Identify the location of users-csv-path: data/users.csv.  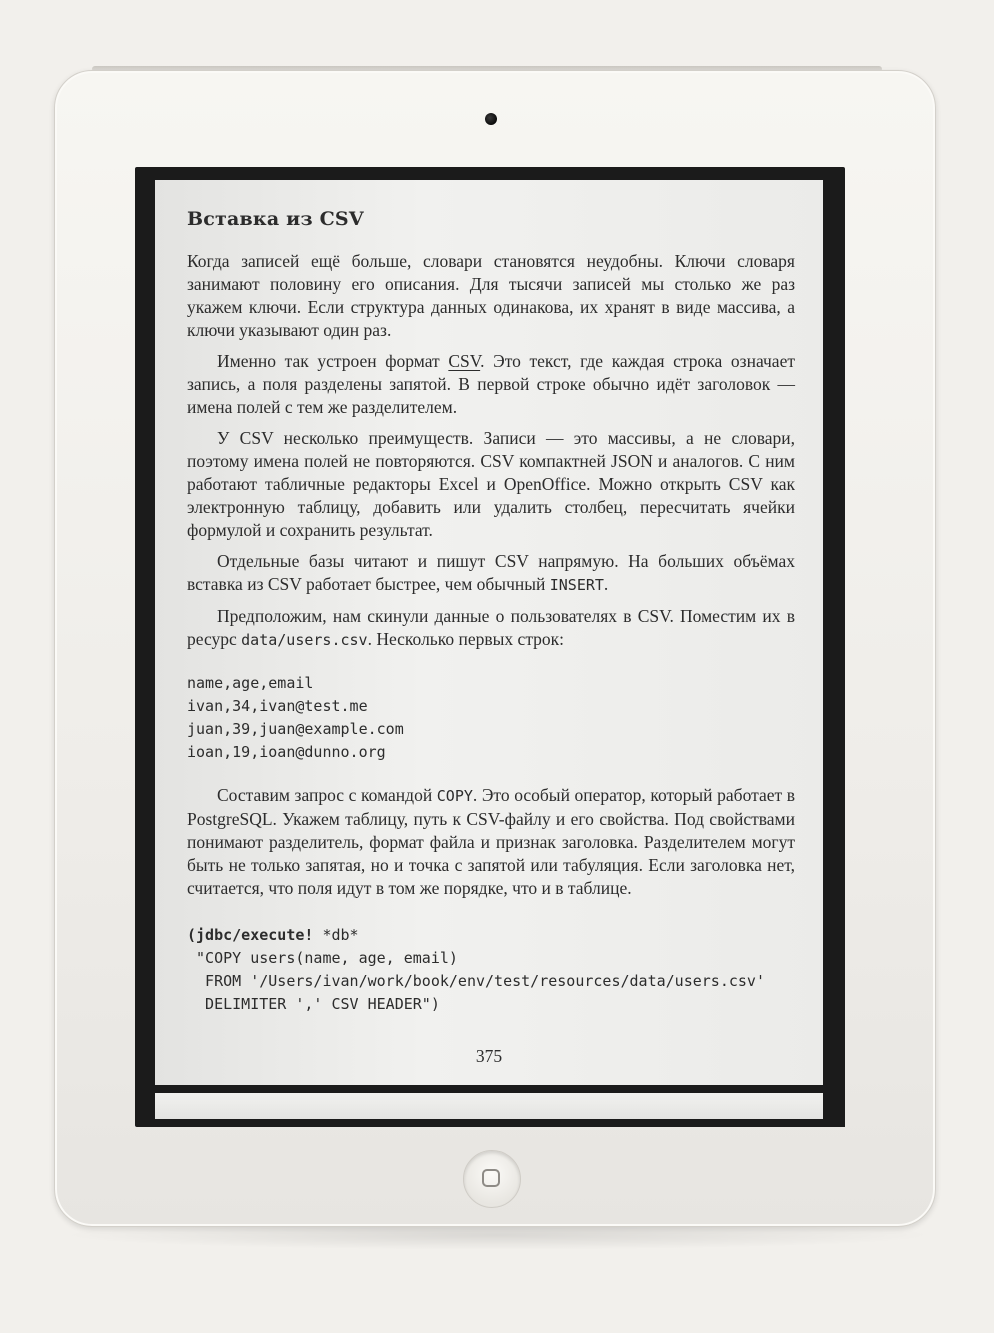
(304, 640).